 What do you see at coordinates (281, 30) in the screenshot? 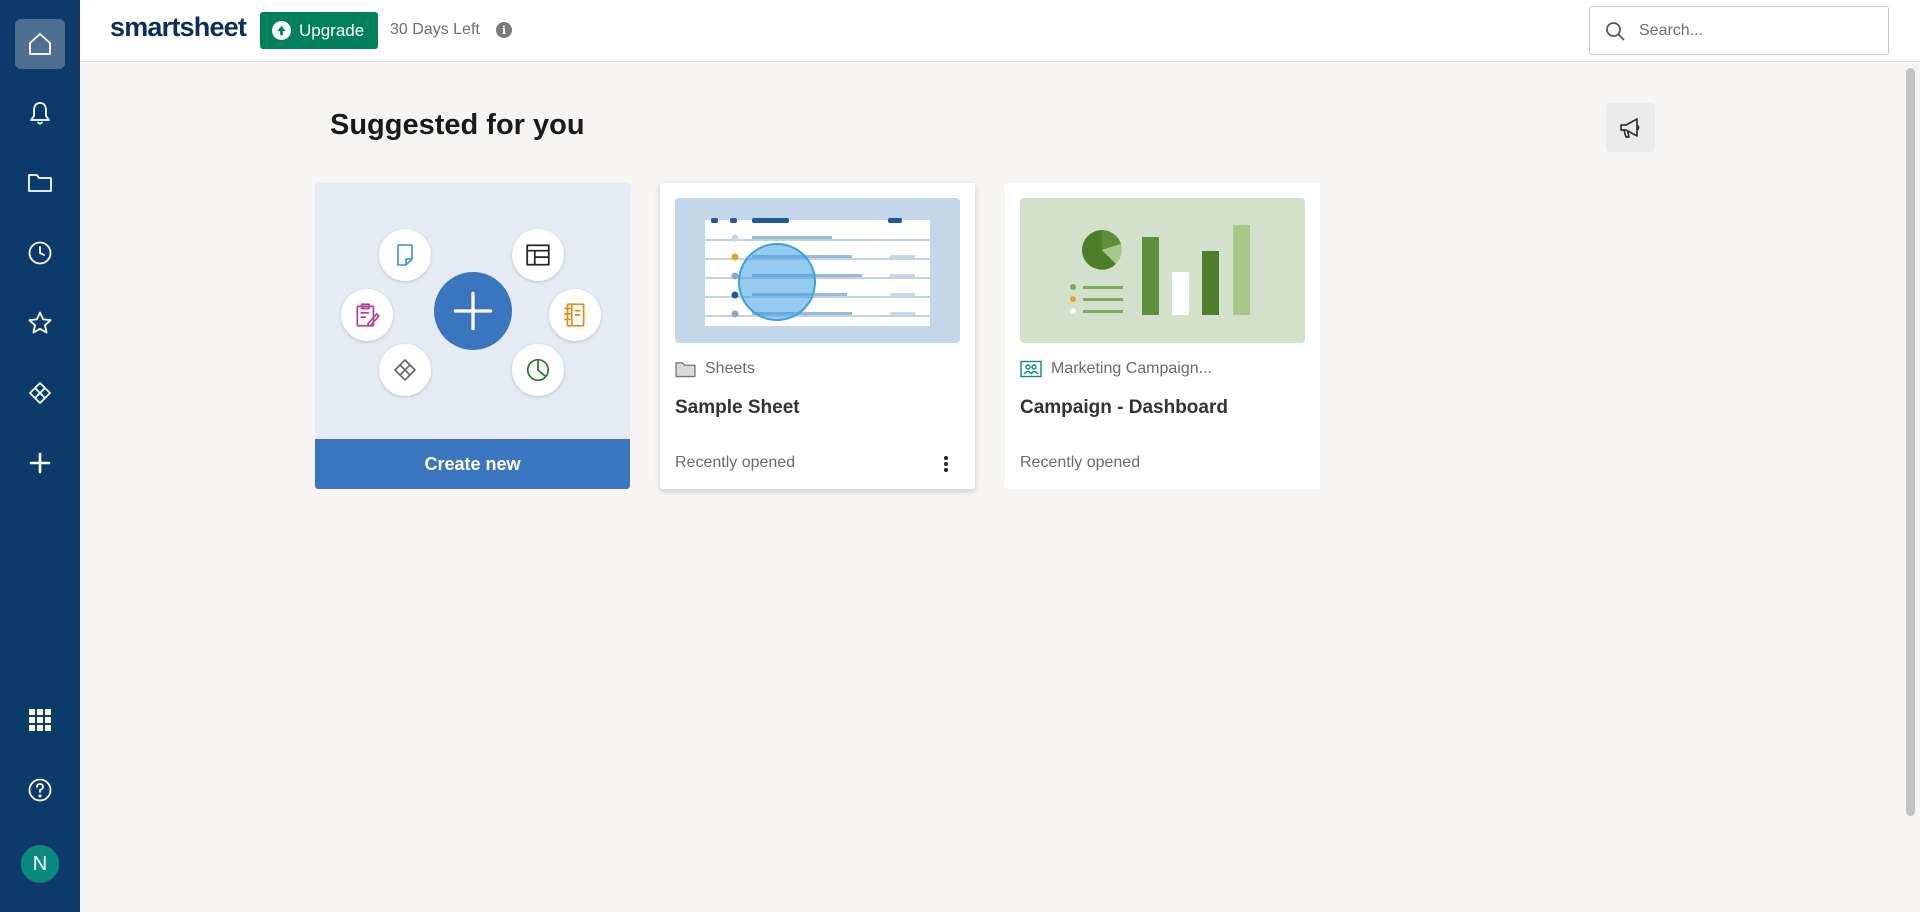
I see `upgrade-arrow-icon` at bounding box center [281, 30].